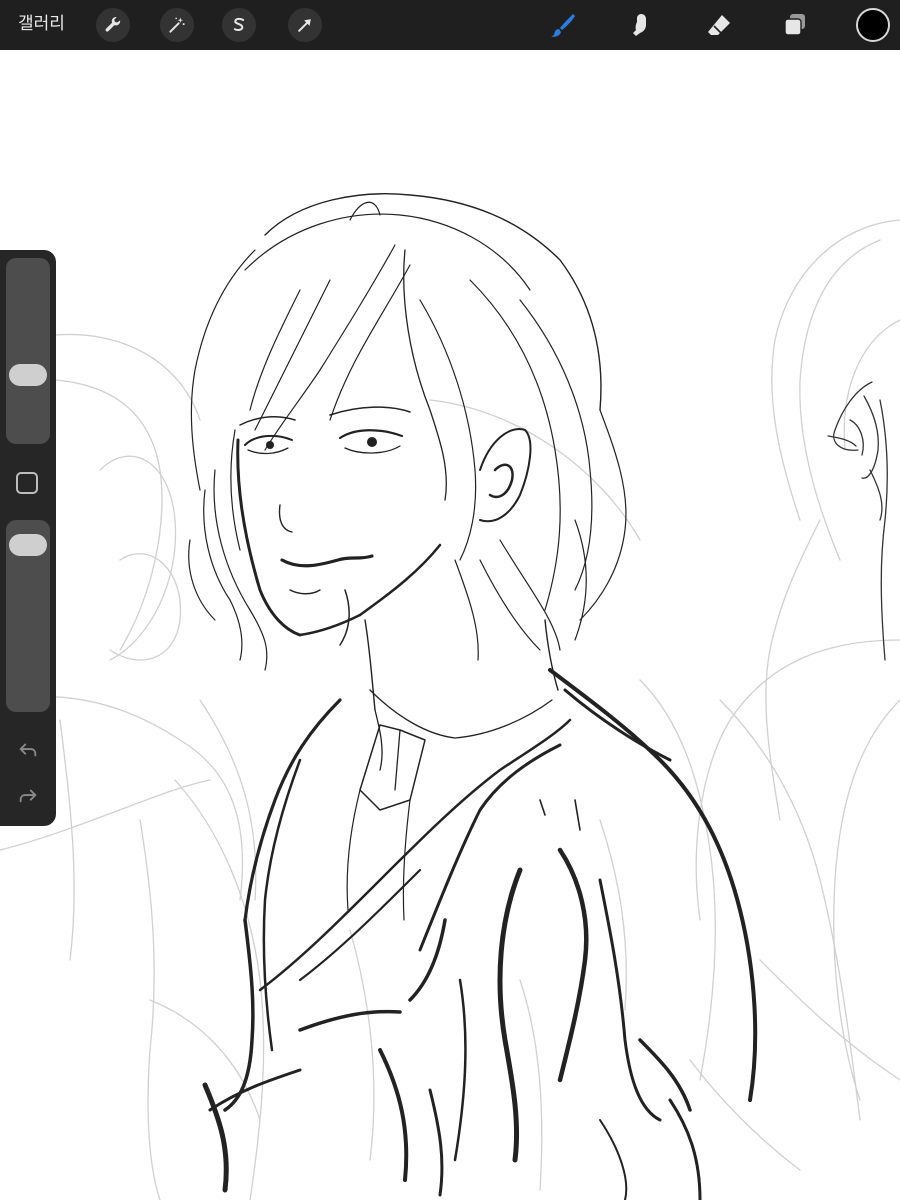 The image size is (900, 1200). Describe the element at coordinates (857, 521) in the screenshot. I see `partial-ear-sketch` at that location.